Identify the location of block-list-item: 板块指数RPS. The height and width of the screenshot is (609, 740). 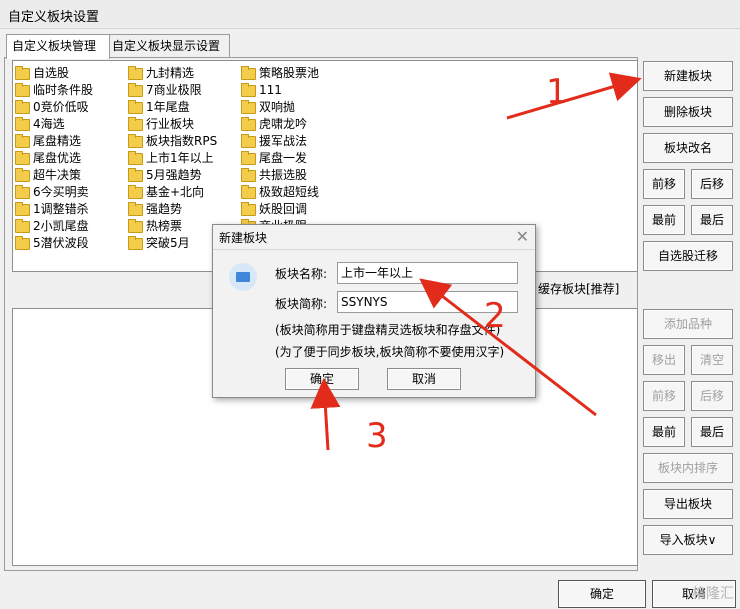
(172, 141).